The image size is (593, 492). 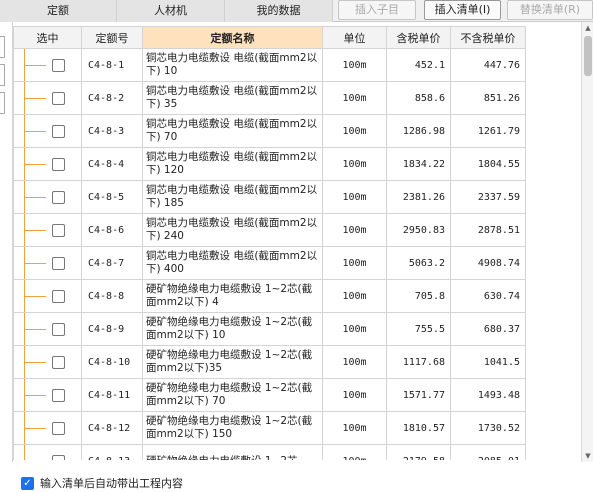 What do you see at coordinates (232, 362) in the screenshot?
I see `row-name: 硬矿物绝缘电力电缆敷设 1~2芯(截面mm2以下)35` at bounding box center [232, 362].